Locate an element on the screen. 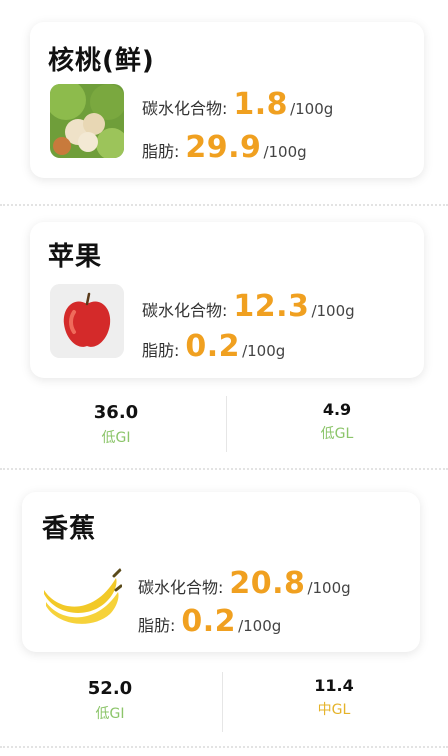  food-name: 香蕉 is located at coordinates (69, 529).